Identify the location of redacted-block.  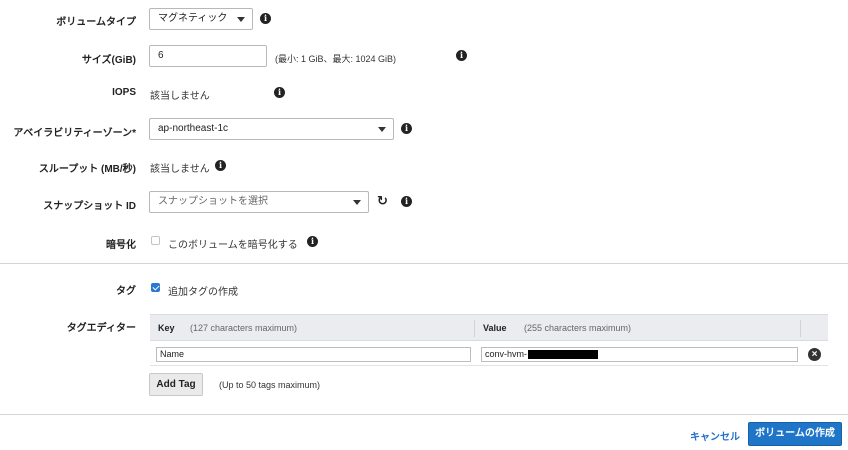
(563, 355).